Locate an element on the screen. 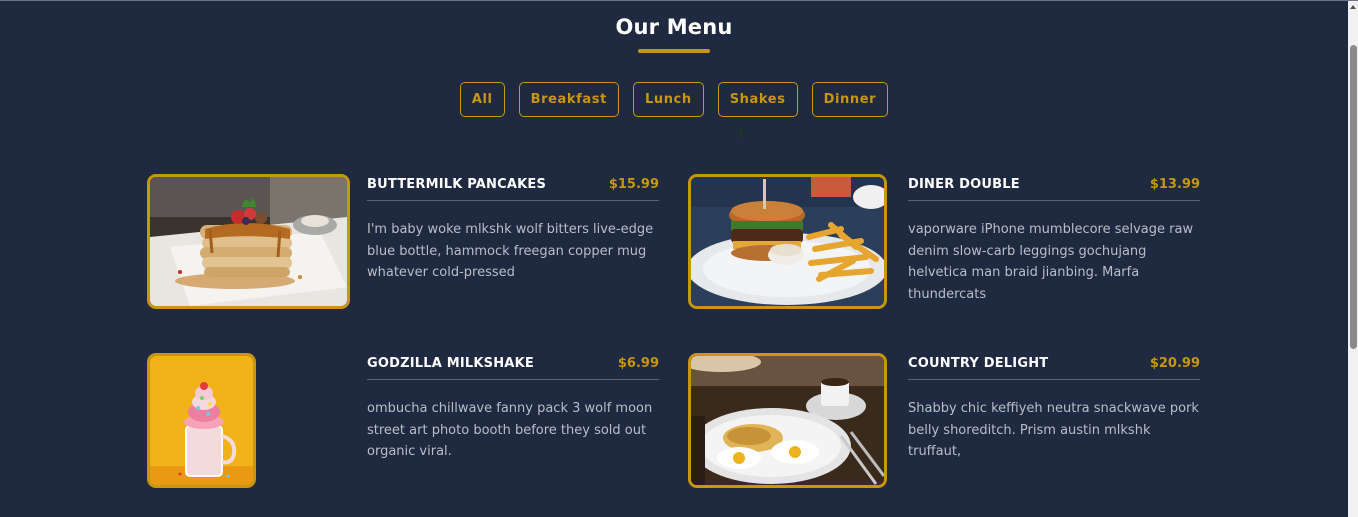 The image size is (1358, 517). eggs-photo is located at coordinates (787, 420).